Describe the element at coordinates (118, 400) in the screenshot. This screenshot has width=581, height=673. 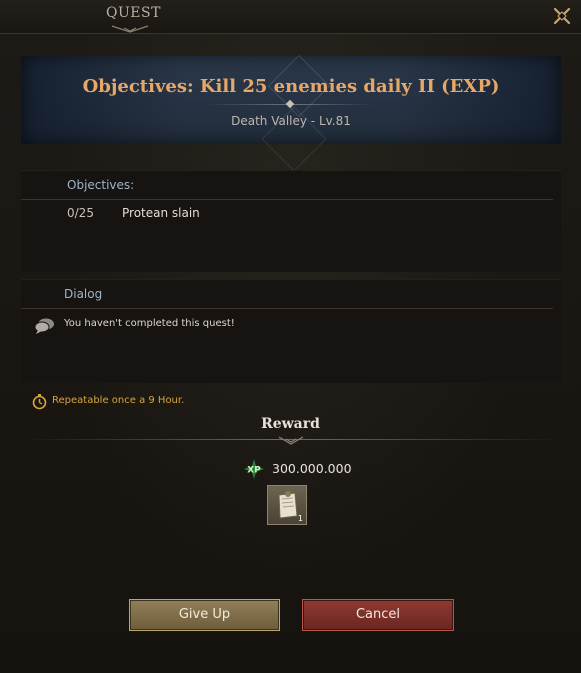
I see `repeatable-text: Repeatable once a 9 Hour.` at that location.